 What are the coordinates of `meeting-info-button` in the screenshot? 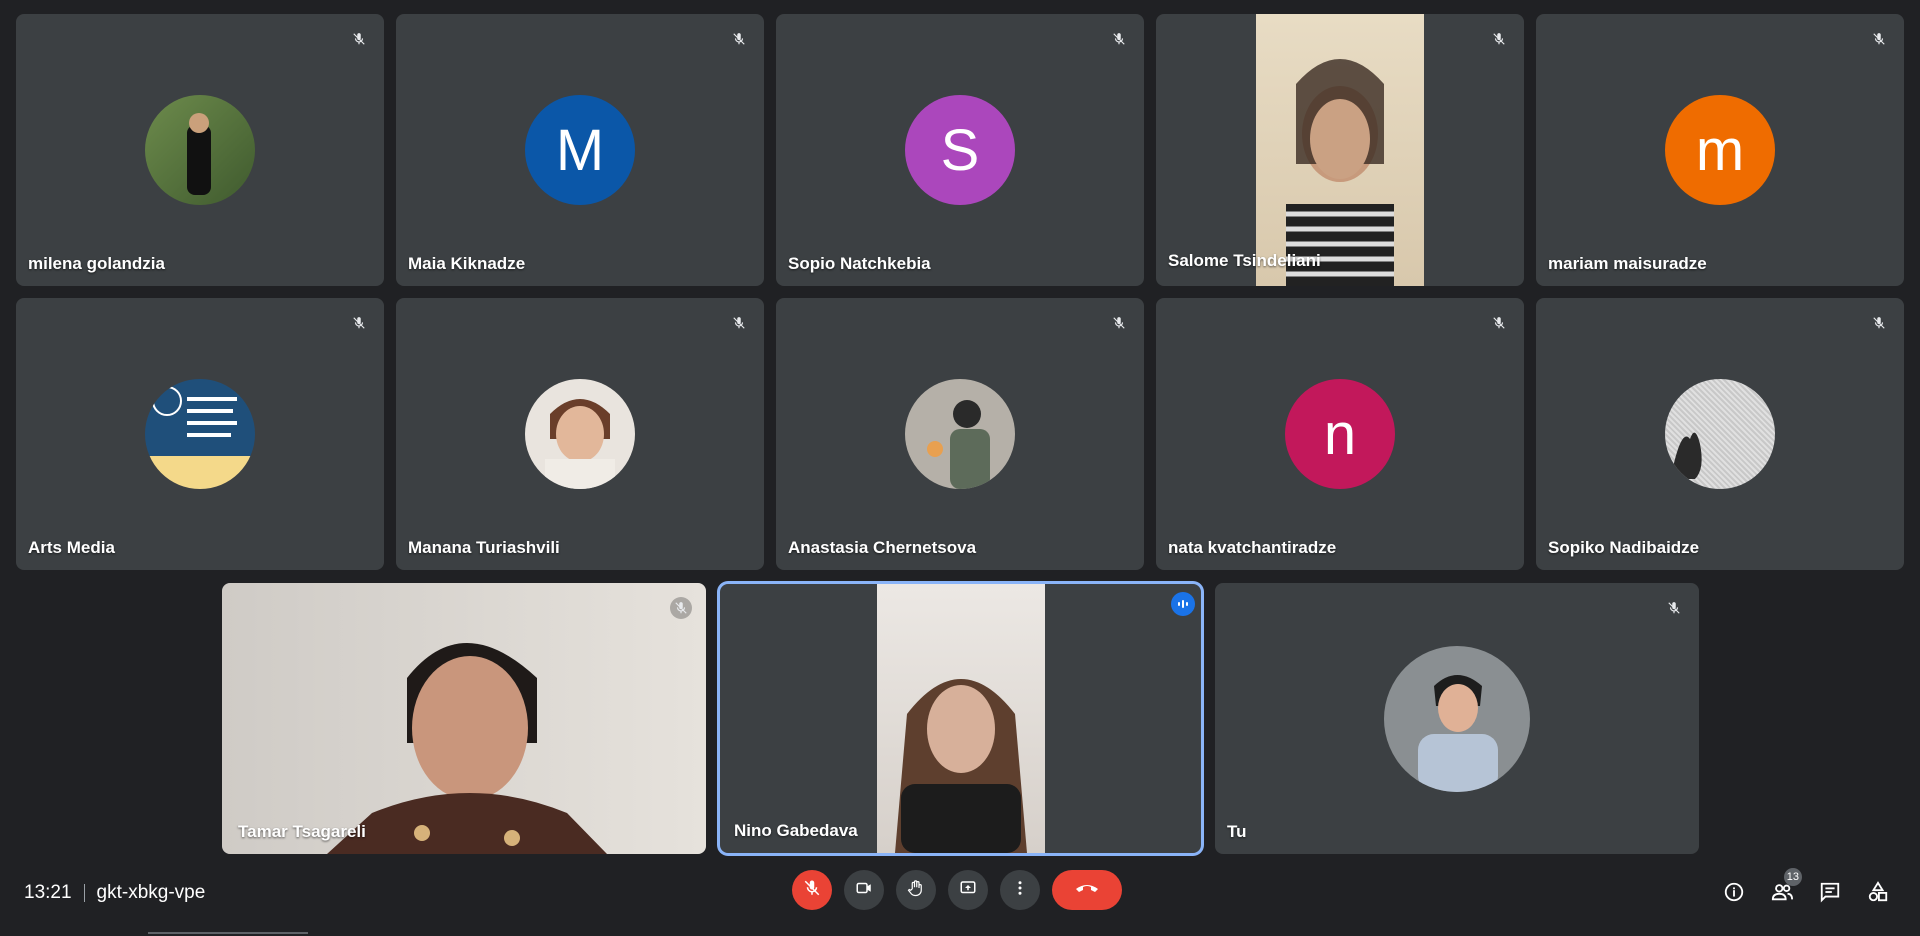 It's located at (1734, 894).